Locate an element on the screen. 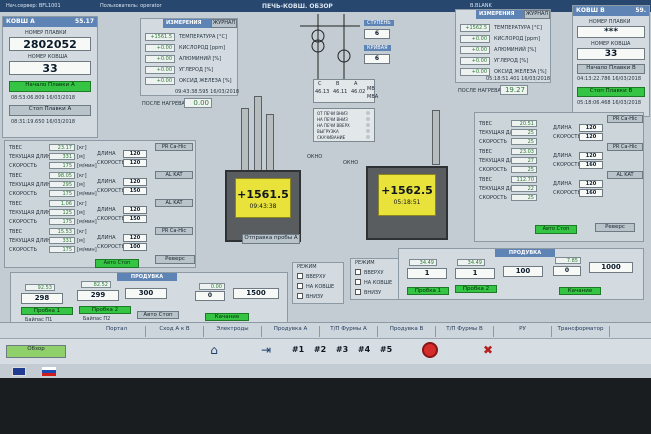  measure-label: АЛЮМИНИЙ [%] is located at coordinates (200, 59).